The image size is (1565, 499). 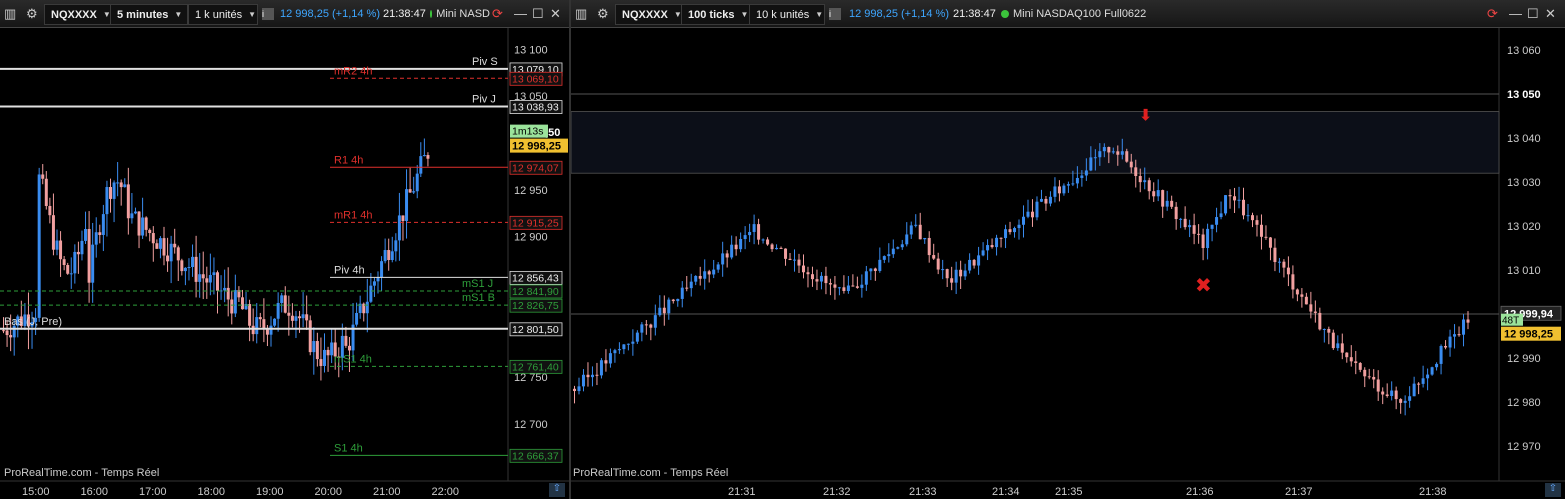 I want to click on units-select: 10 k unités ▼, so click(x=787, y=14).